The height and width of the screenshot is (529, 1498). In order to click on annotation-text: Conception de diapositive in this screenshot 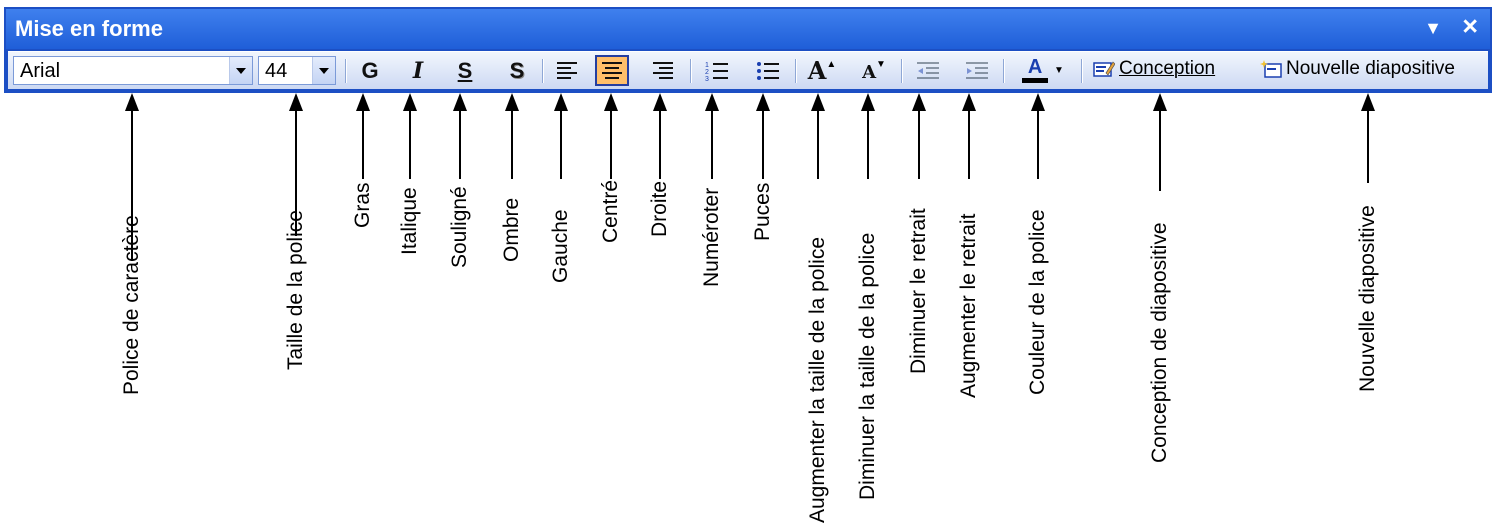, I will do `click(1159, 343)`.